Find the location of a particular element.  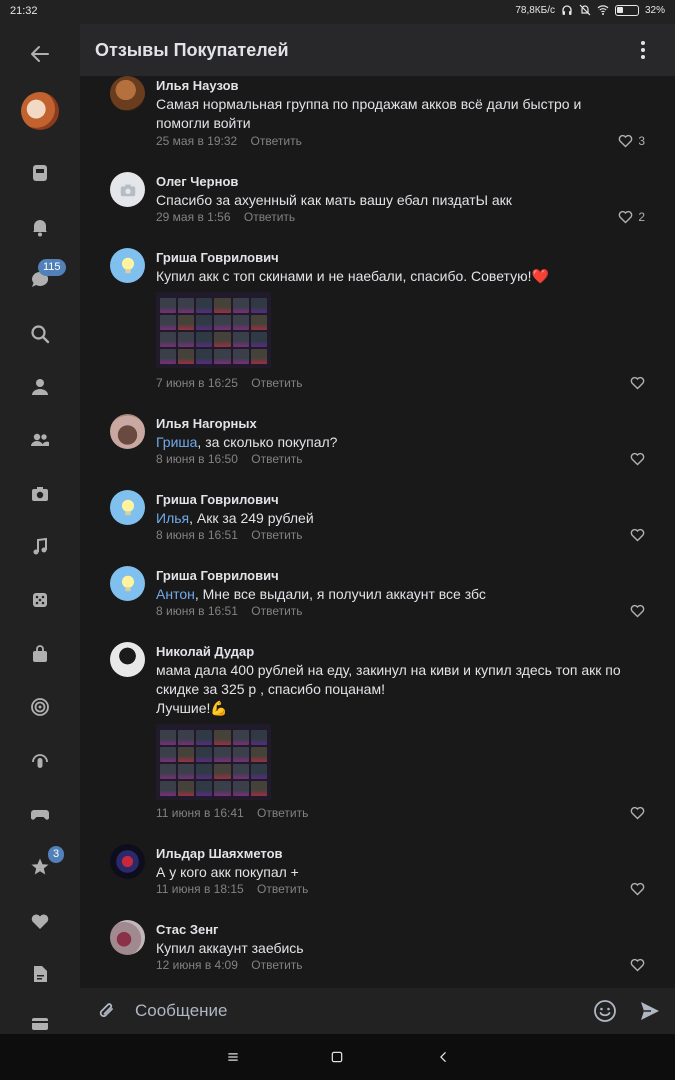

like-button: 3 is located at coordinates (631, 141).